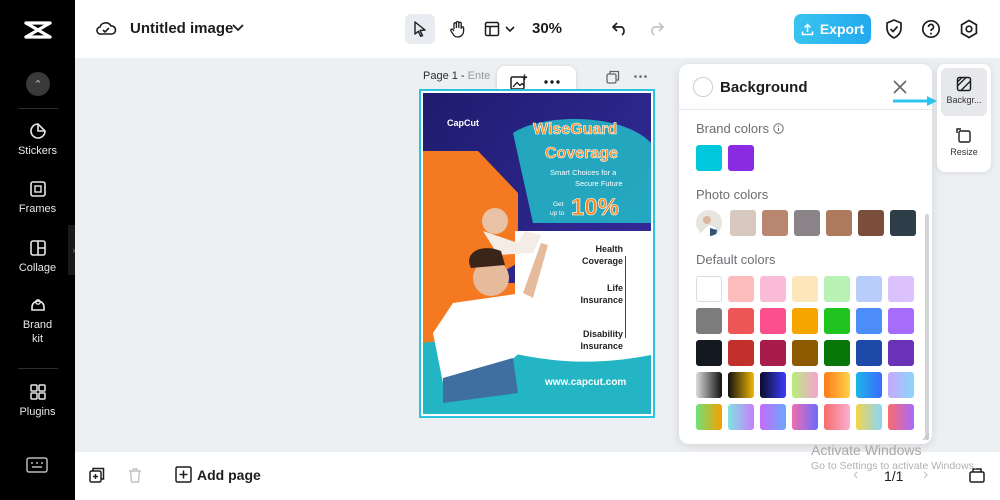 The image size is (1000, 500). What do you see at coordinates (479, 76) in the screenshot?
I see `page-name-input: Ente` at bounding box center [479, 76].